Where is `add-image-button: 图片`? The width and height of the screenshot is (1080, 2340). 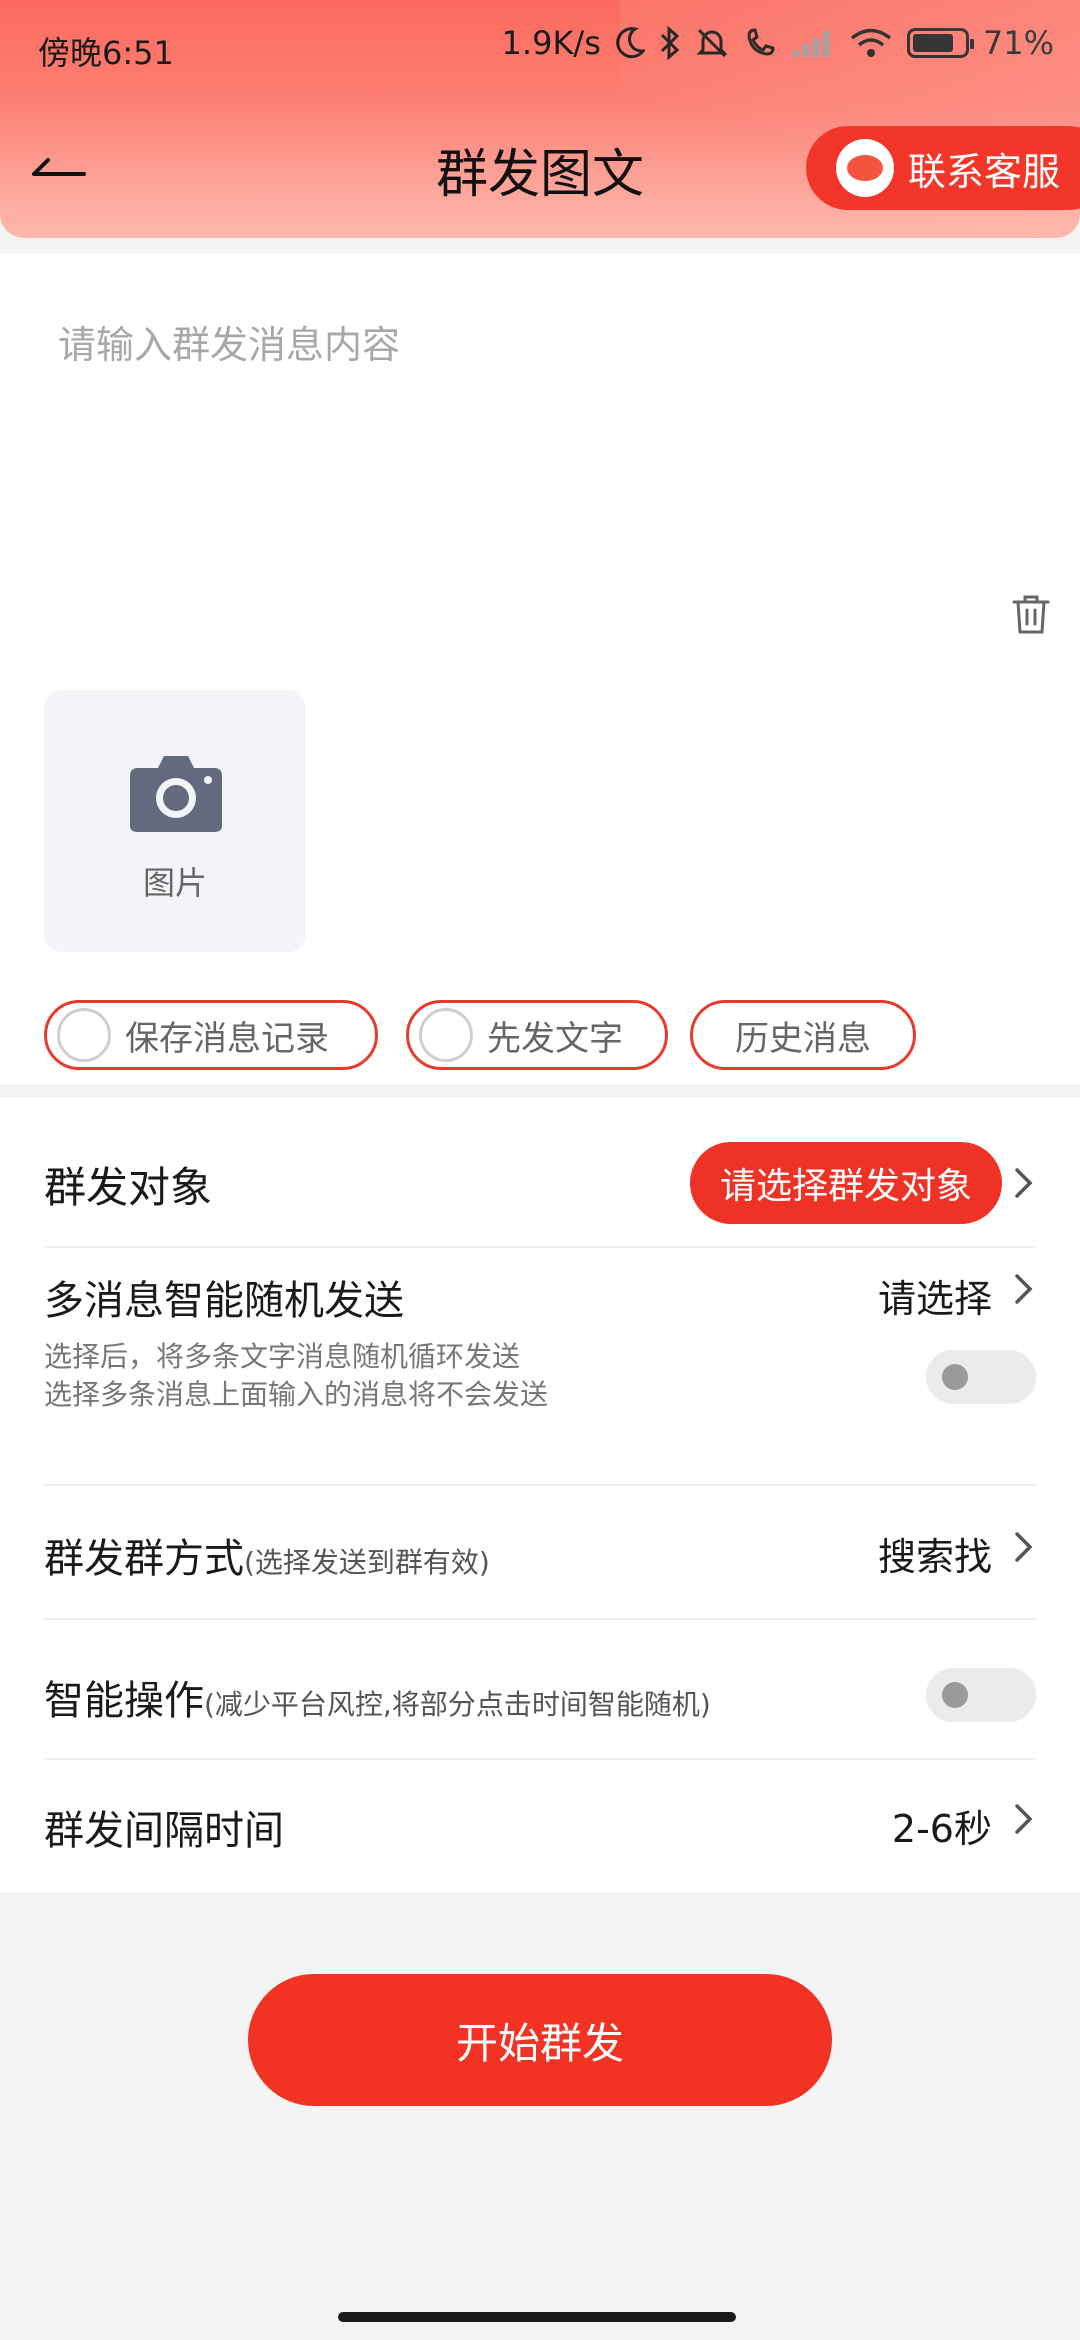
add-image-button: 图片 is located at coordinates (175, 821).